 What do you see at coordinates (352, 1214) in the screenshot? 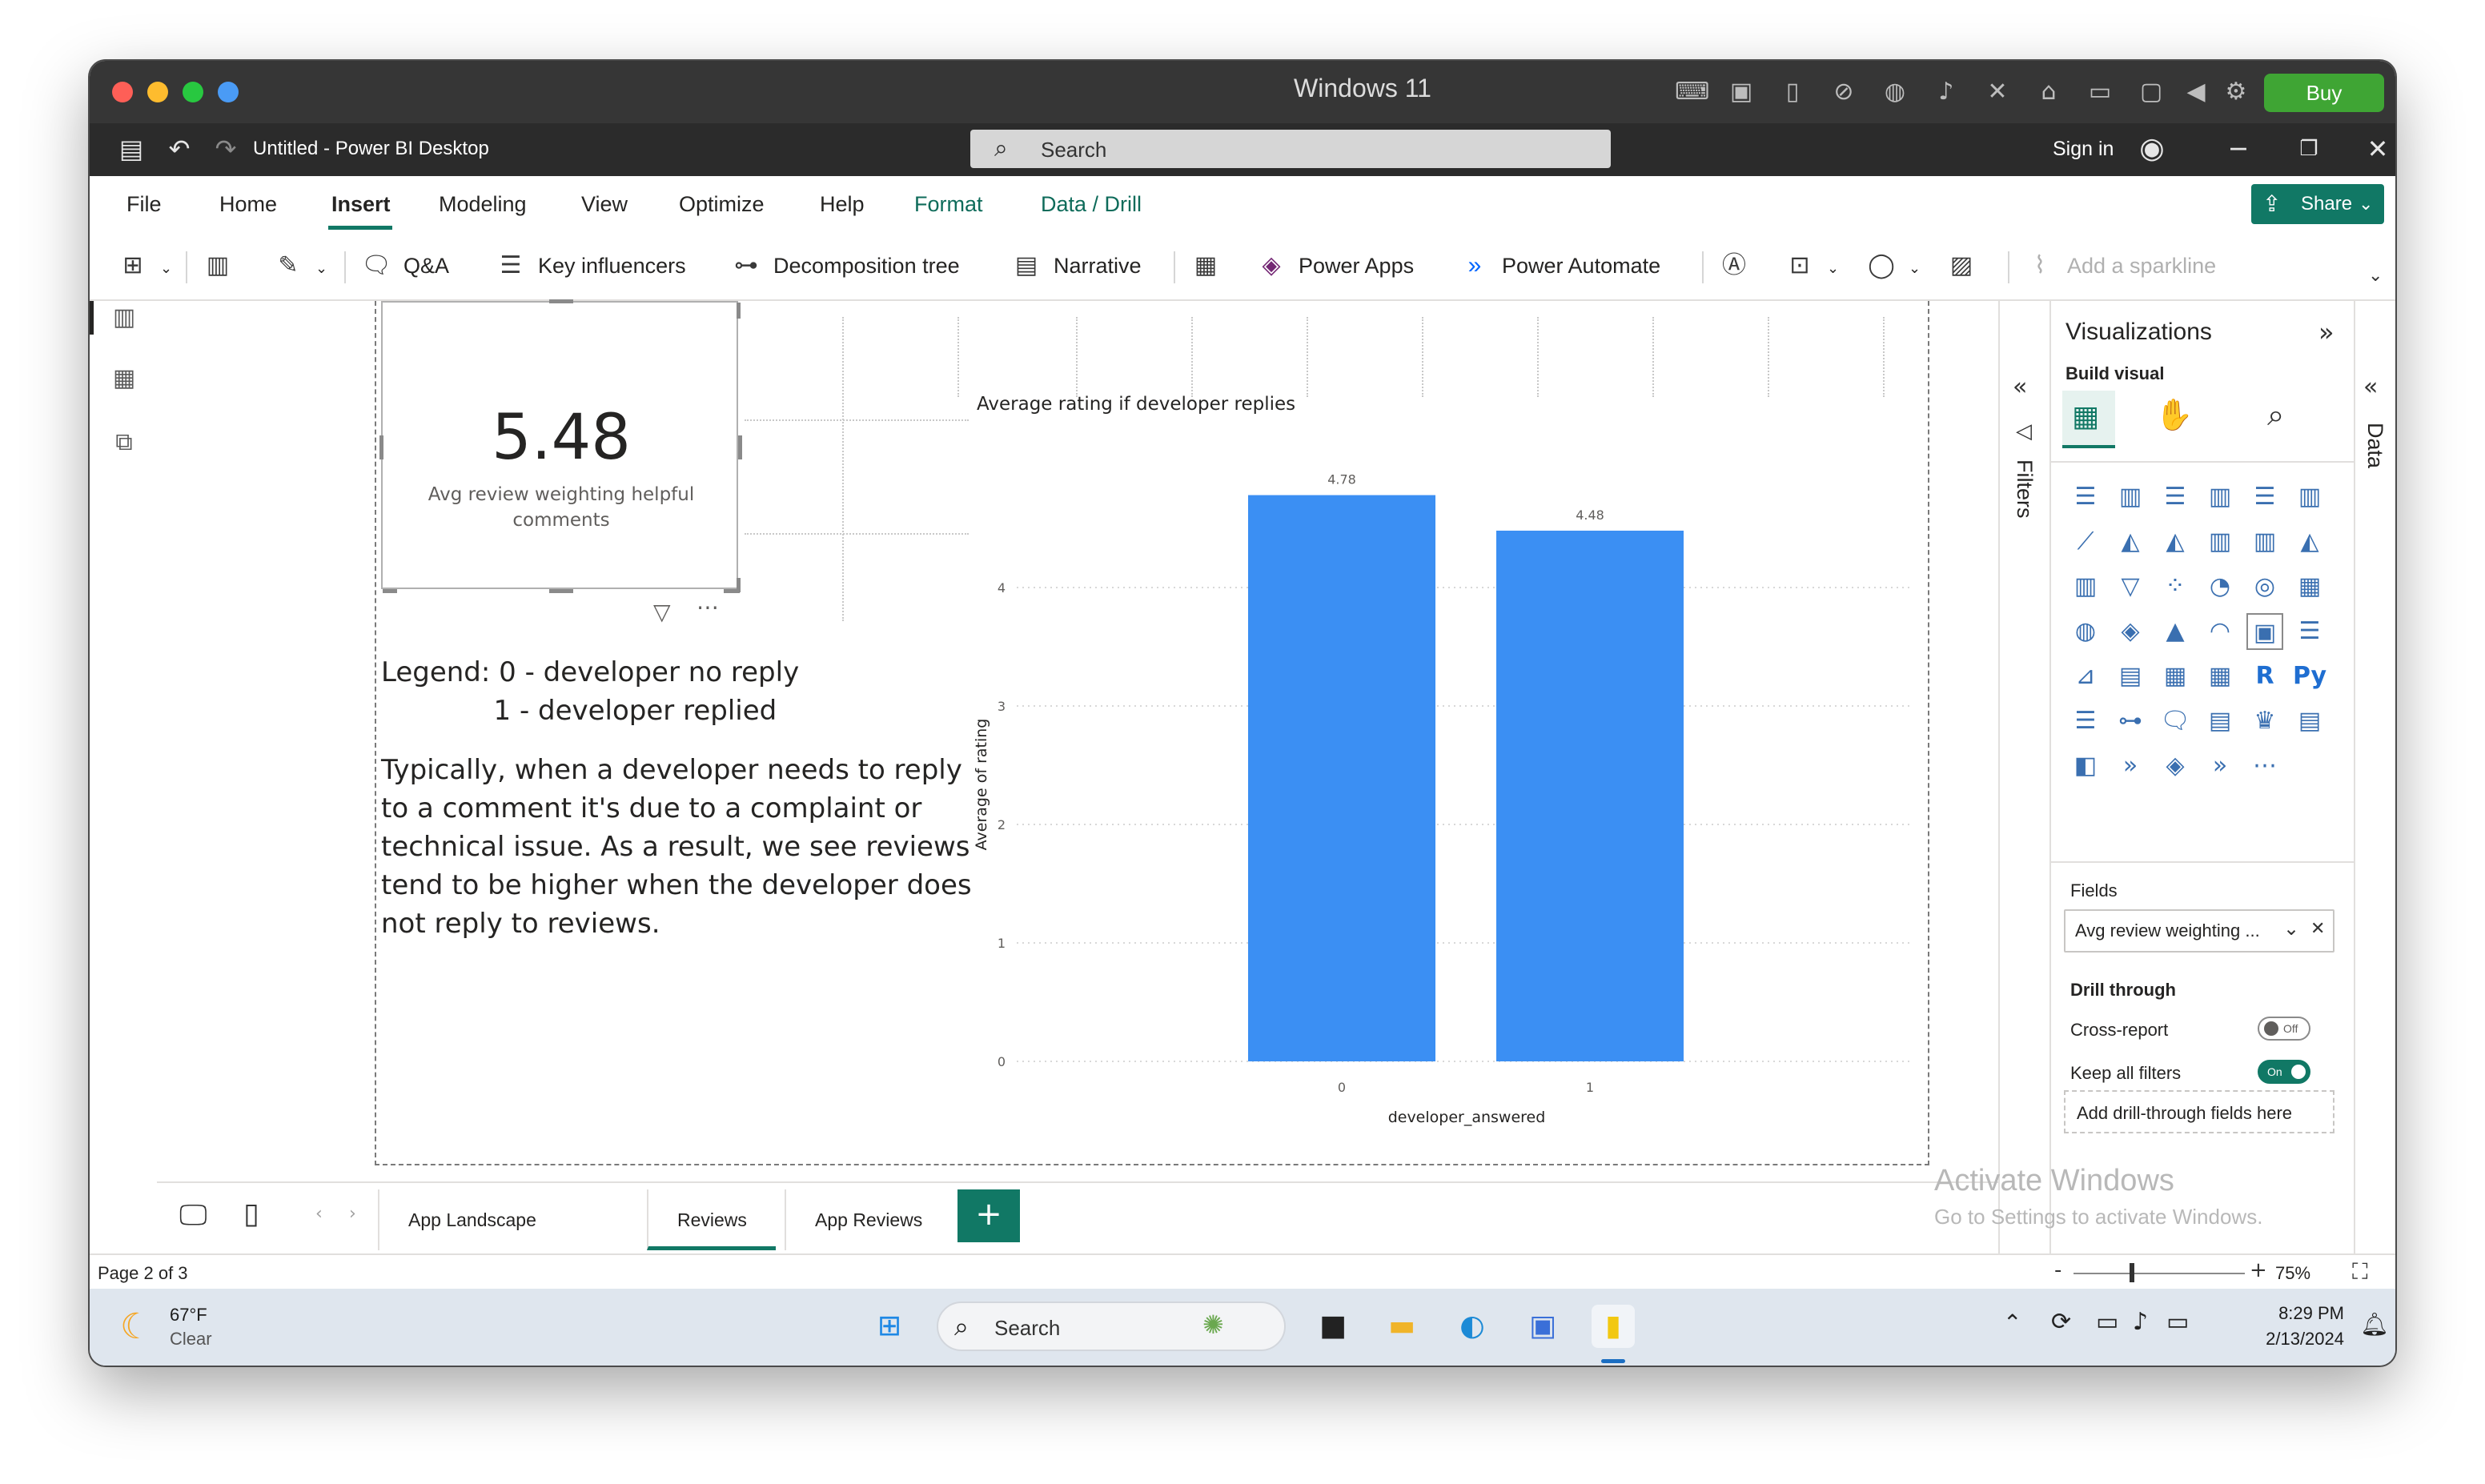
I see `next-page-icon: ›` at bounding box center [352, 1214].